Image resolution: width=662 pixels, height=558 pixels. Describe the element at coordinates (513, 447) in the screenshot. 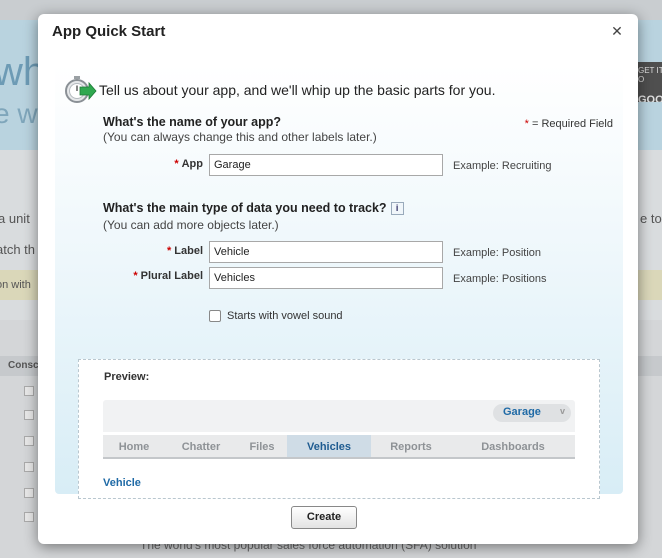

I see `preview-tab-dashboards: Dashboards` at that location.